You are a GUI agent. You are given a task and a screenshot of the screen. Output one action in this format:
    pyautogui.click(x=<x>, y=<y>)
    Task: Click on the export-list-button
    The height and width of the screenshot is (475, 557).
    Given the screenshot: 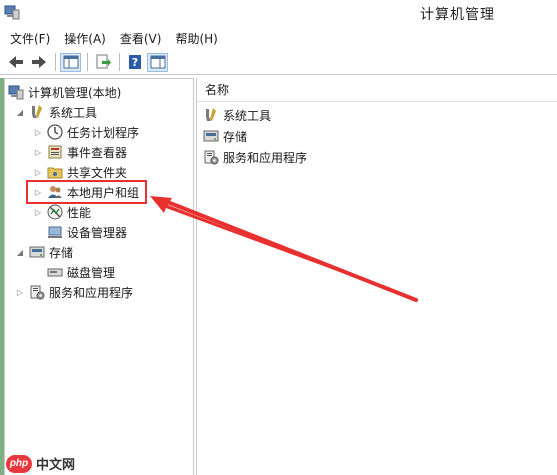 What is the action you would take?
    pyautogui.click(x=102, y=62)
    